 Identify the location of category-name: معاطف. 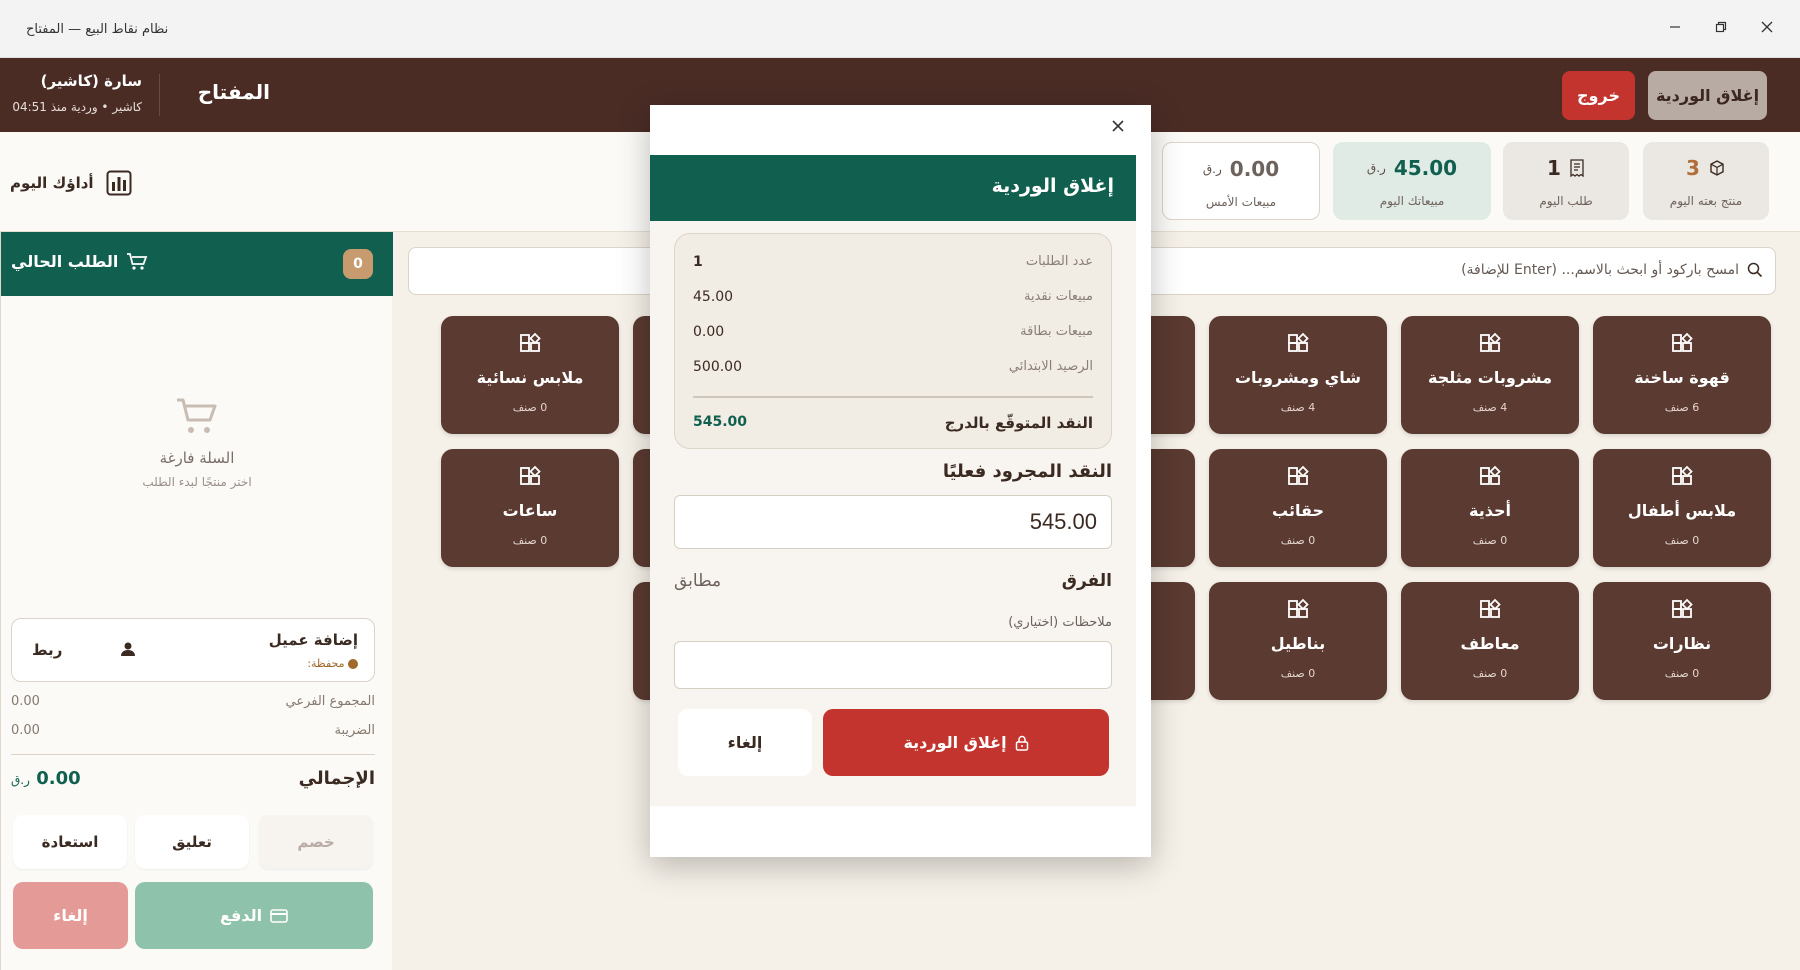
(1490, 643).